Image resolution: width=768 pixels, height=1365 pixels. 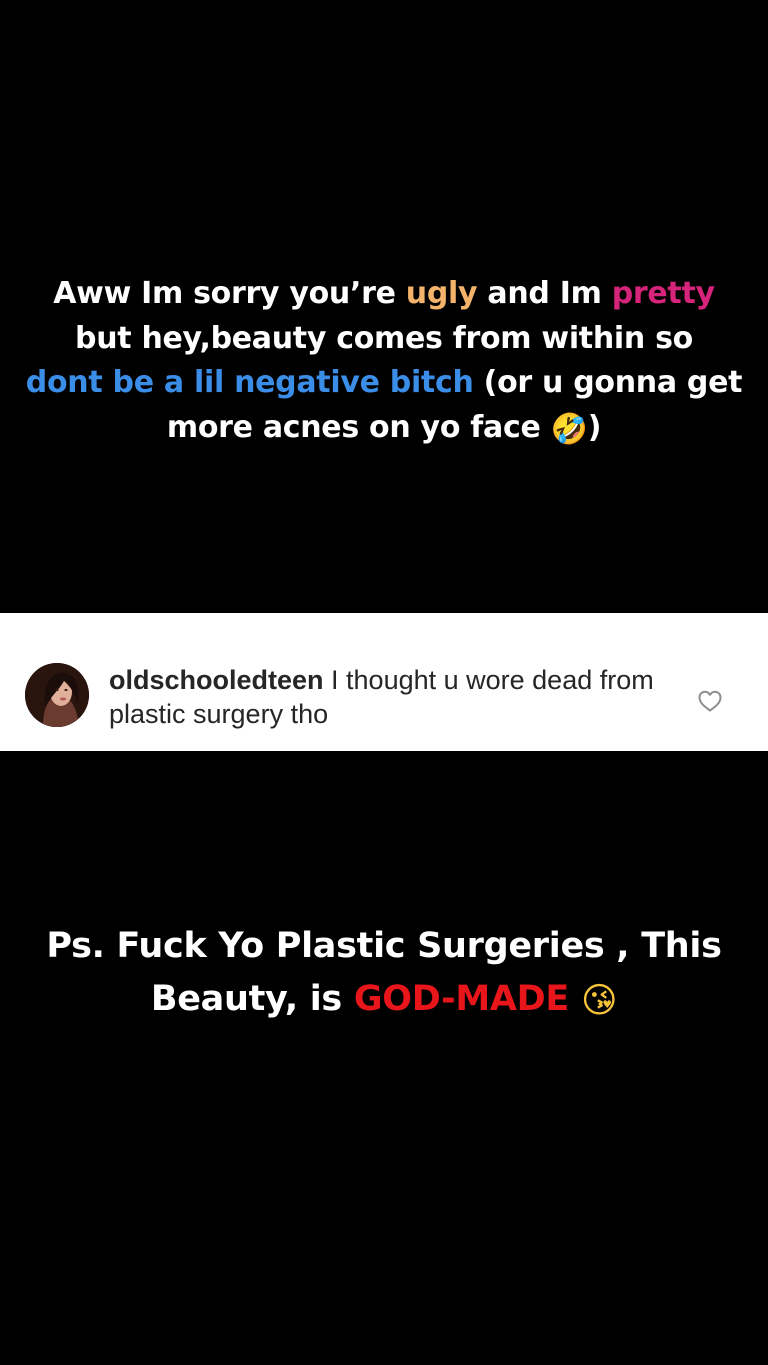 I want to click on caption-highlight-ugly: ugly, so click(x=441, y=293).